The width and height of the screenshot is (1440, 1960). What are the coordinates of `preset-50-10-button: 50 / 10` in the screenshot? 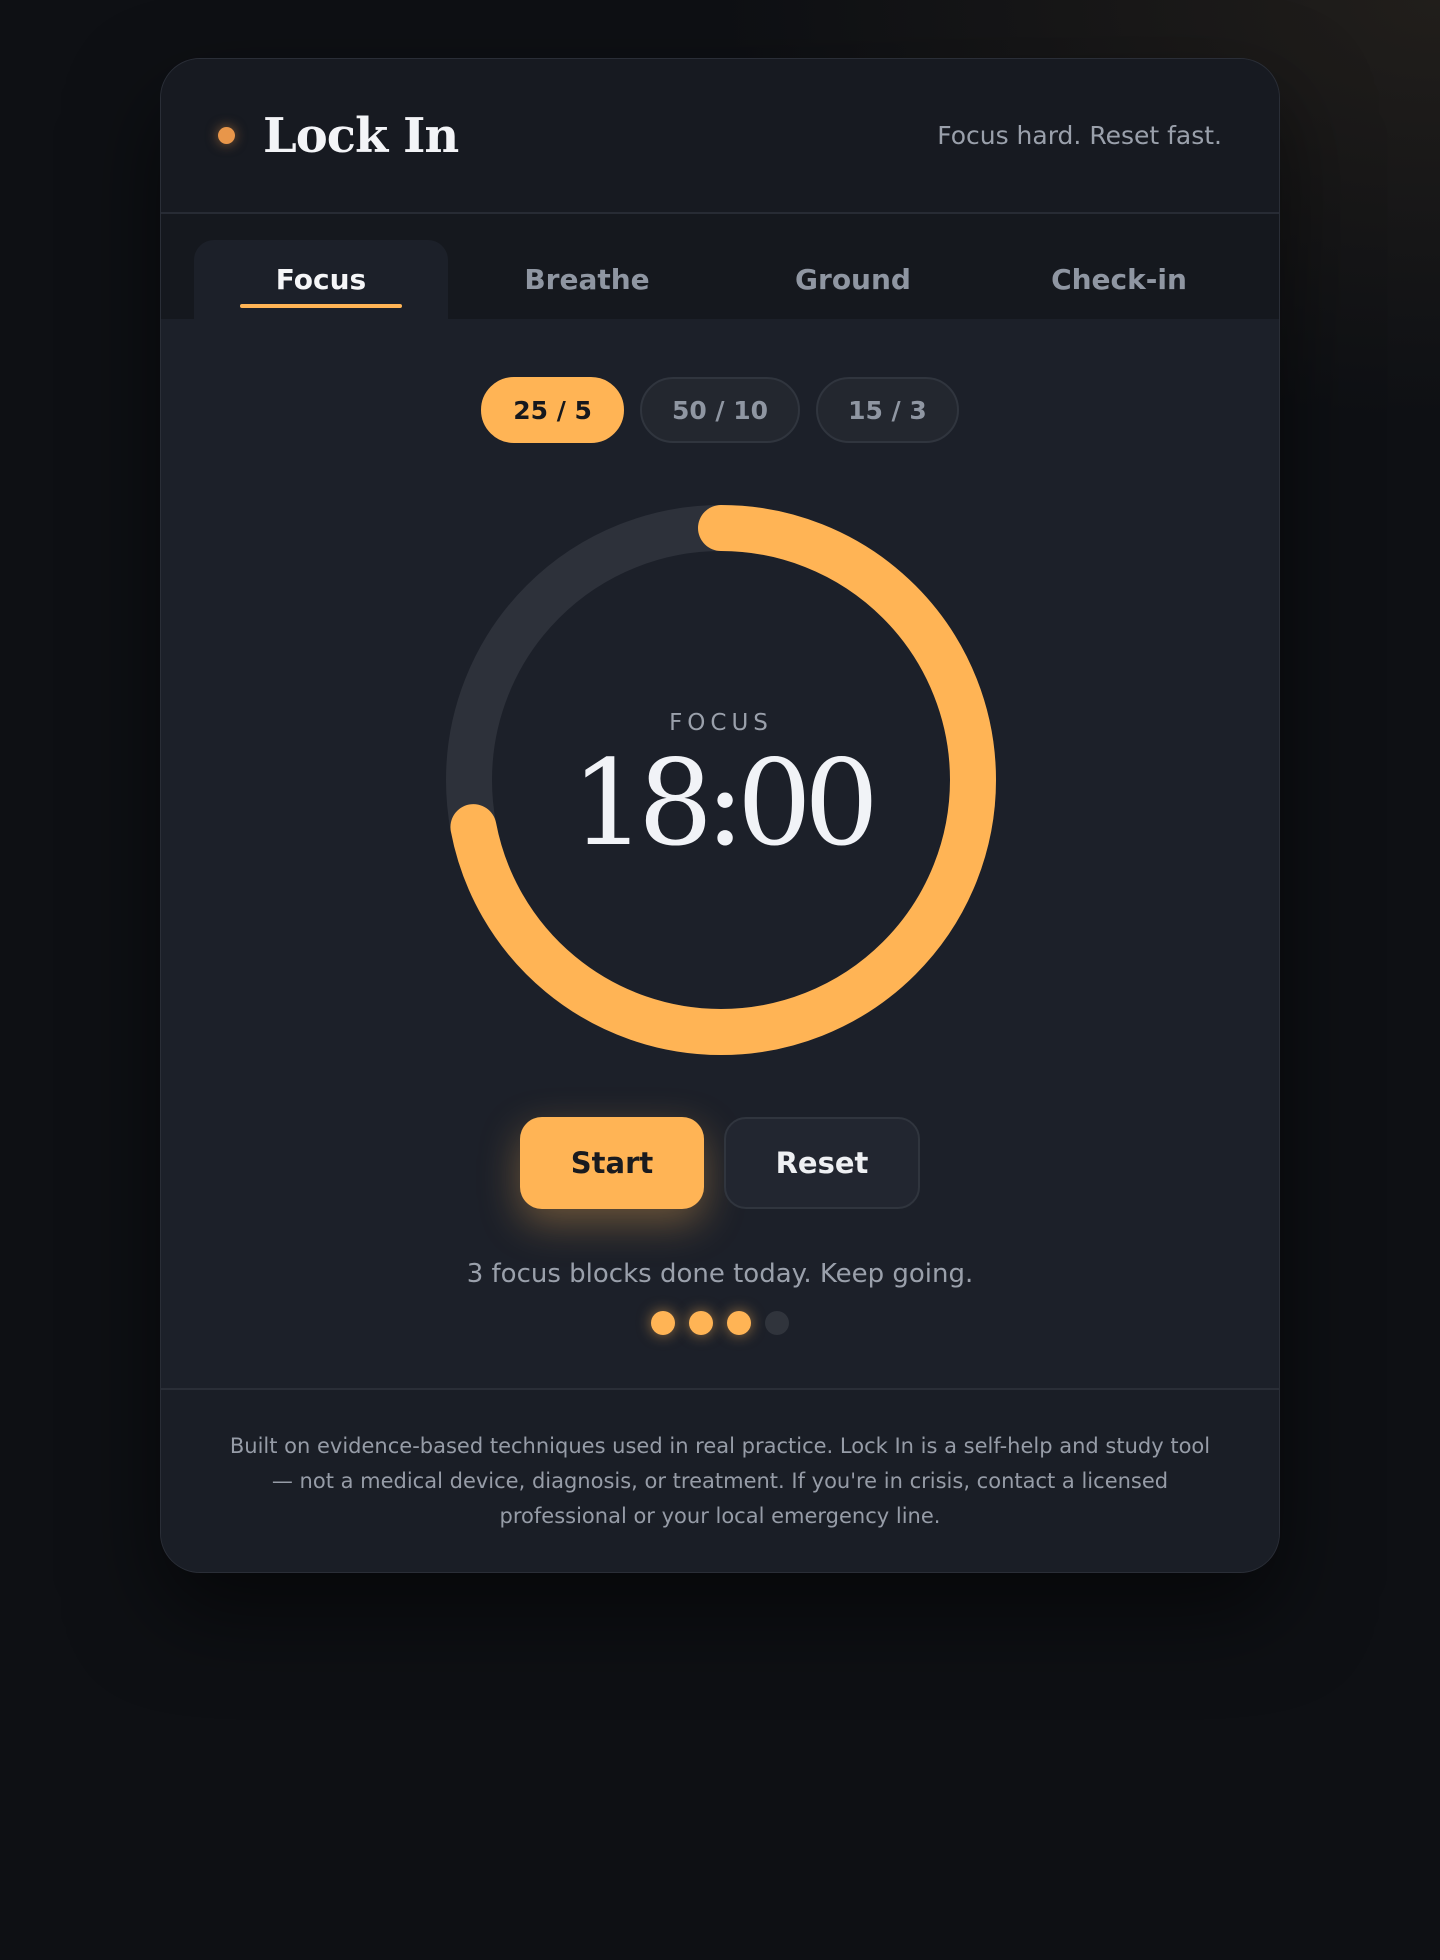 It's located at (720, 410).